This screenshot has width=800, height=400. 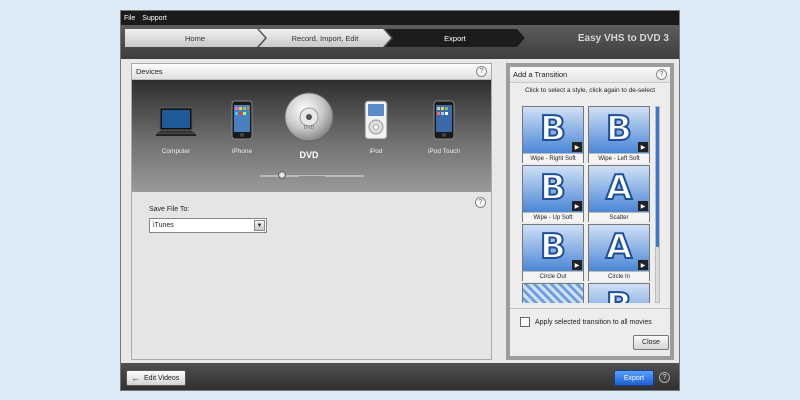 What do you see at coordinates (540, 74) in the screenshot?
I see `transition-title: Add a Transition` at bounding box center [540, 74].